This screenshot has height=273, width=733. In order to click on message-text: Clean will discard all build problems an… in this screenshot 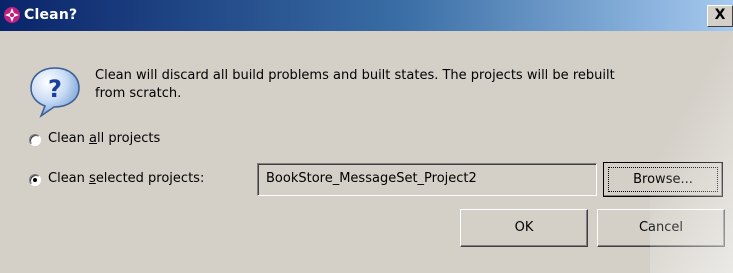, I will do `click(405, 85)`.